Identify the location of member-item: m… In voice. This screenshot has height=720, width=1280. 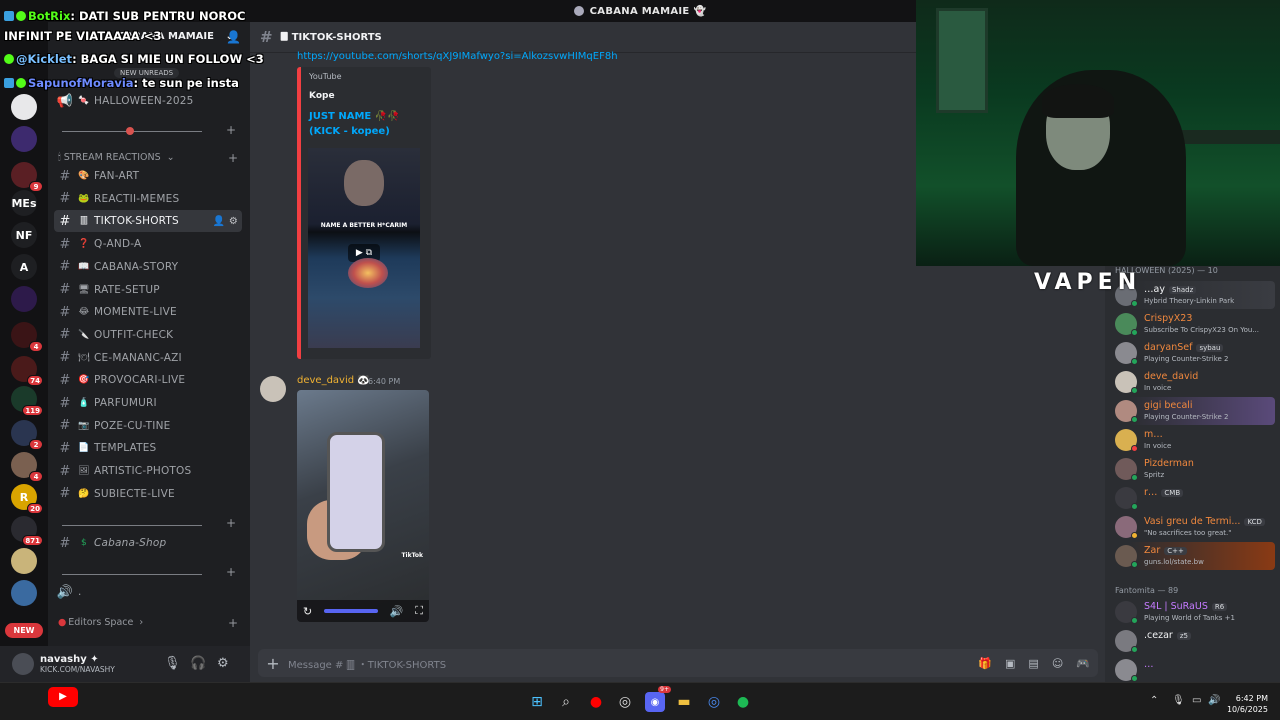
(1194, 440).